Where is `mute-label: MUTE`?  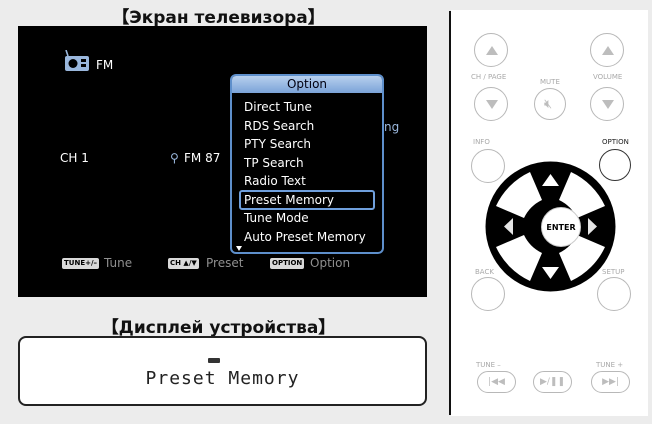 mute-label: MUTE is located at coordinates (550, 82).